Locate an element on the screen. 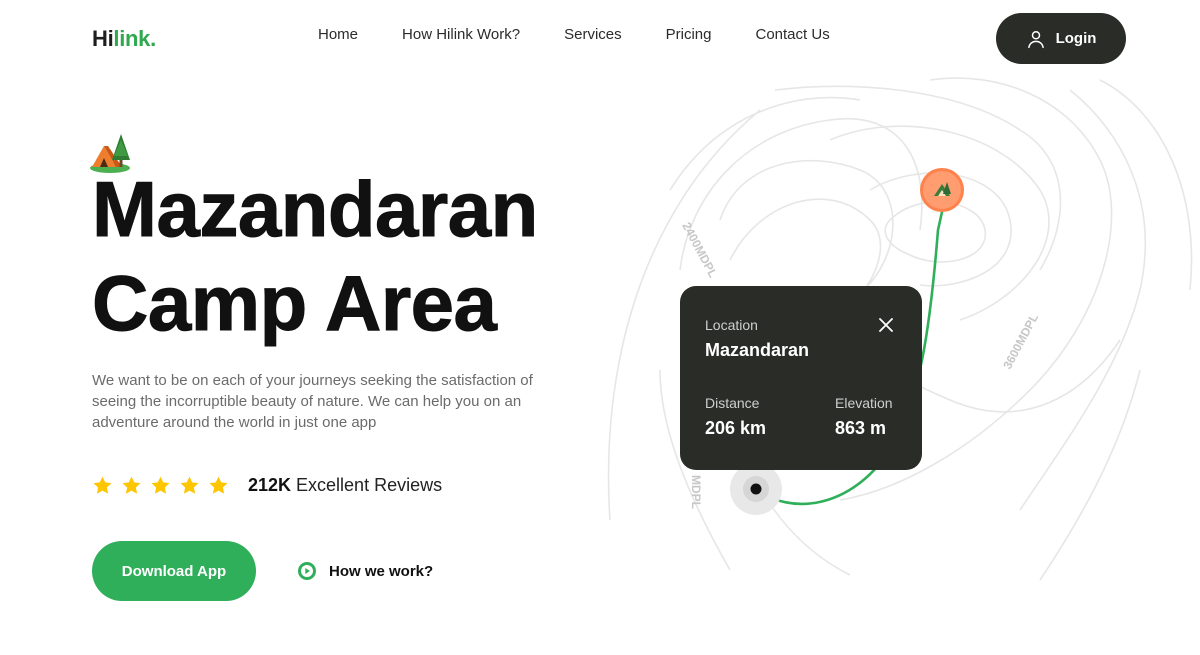 The height and width of the screenshot is (655, 1200). reviews-label: Excellent Reviews is located at coordinates (369, 485).